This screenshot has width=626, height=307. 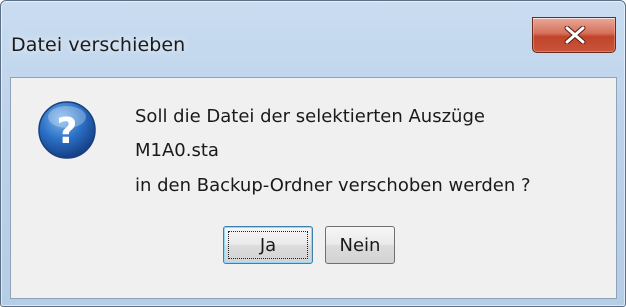 What do you see at coordinates (98, 45) in the screenshot?
I see `window-title: Datei verschieben` at bounding box center [98, 45].